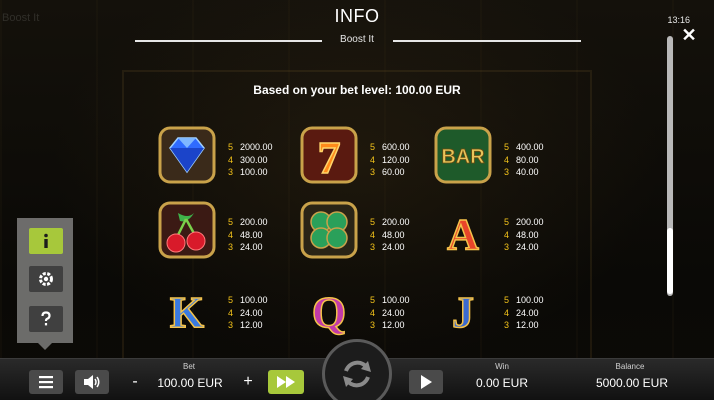  I want to click on pay-row: 5 600.00, so click(390, 147).